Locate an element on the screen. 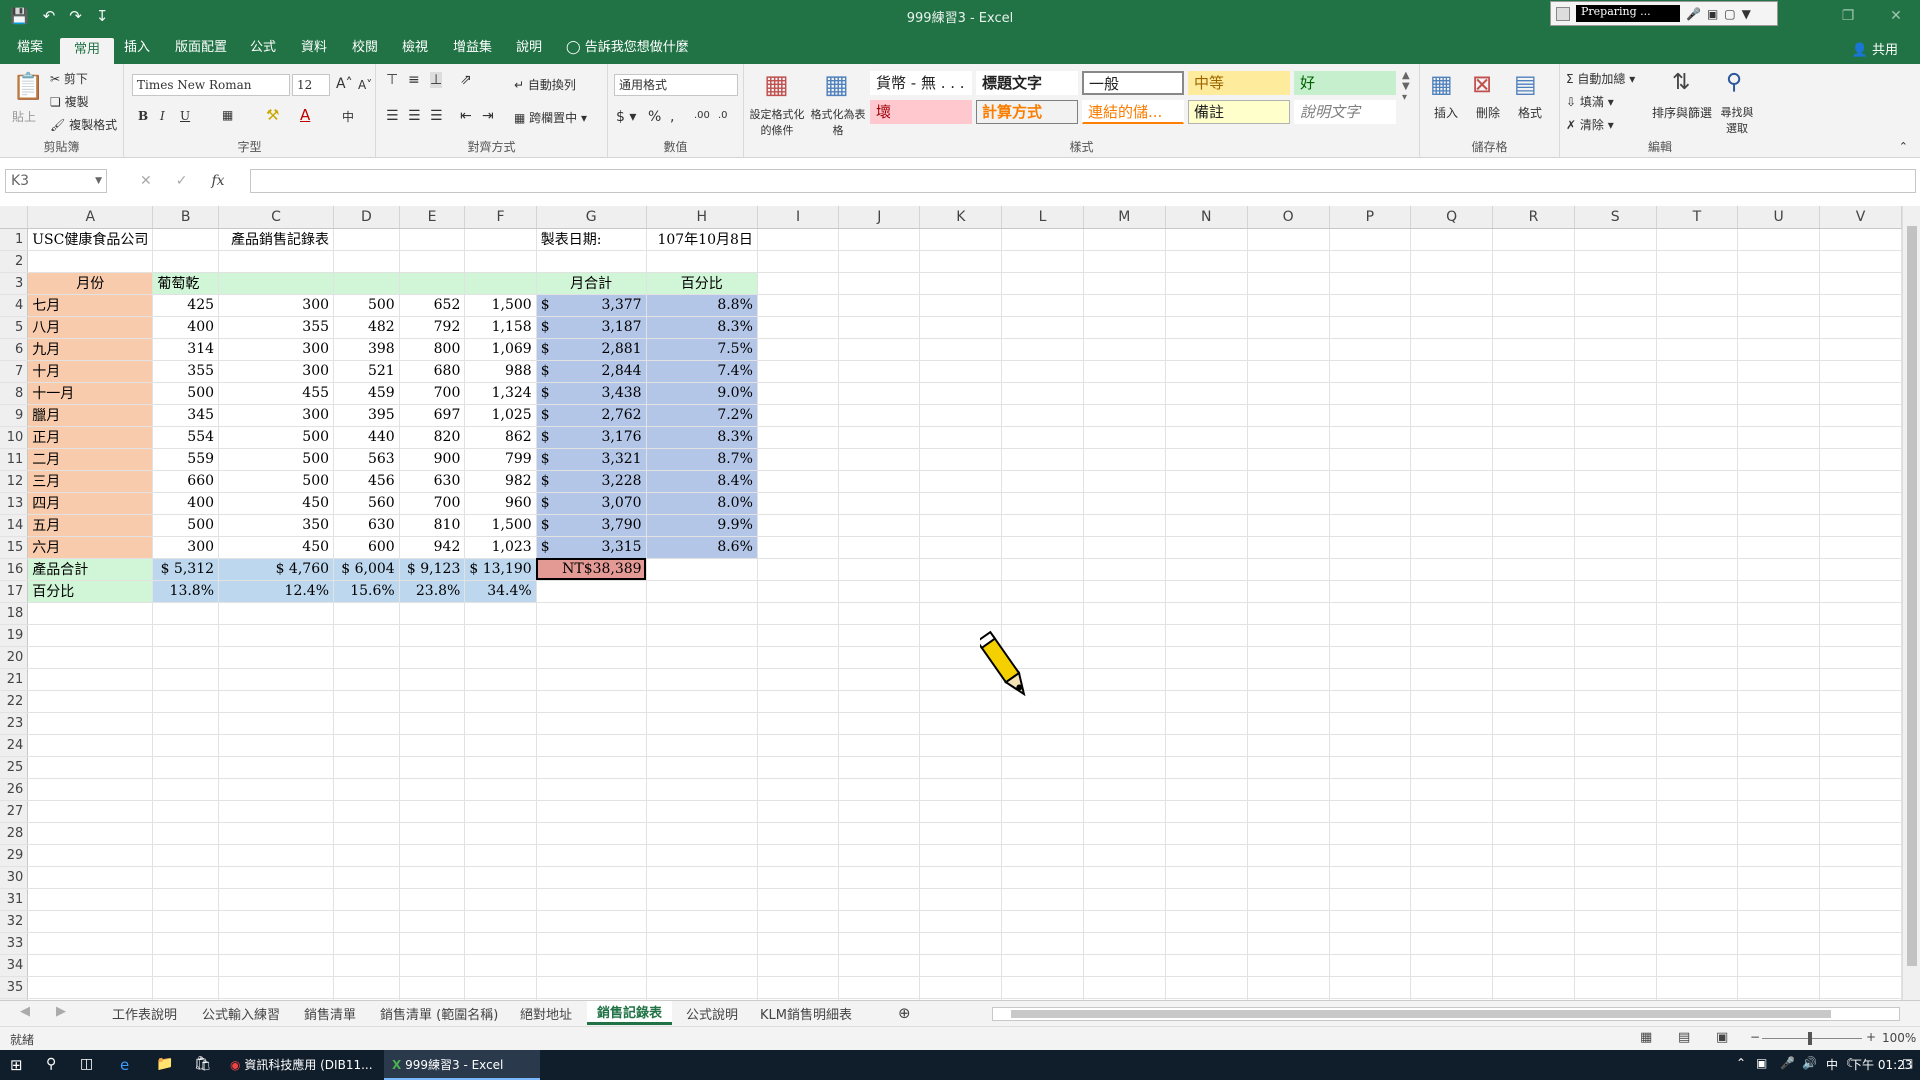  cell: 960 is located at coordinates (500, 503).